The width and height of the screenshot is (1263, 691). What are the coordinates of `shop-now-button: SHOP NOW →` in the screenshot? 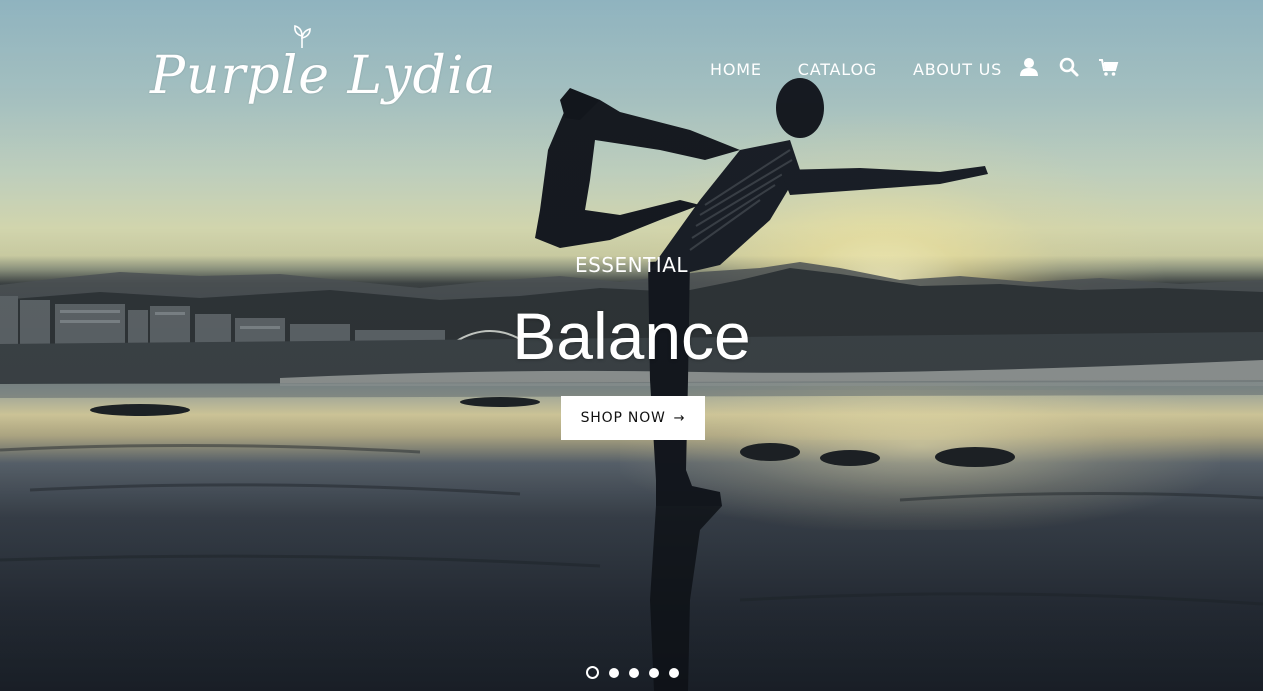 It's located at (633, 418).